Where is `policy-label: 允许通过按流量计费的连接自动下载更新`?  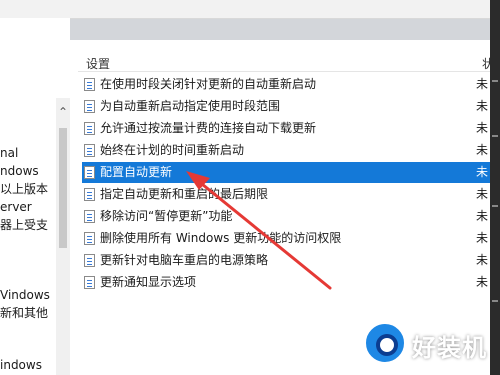 policy-label: 允许通过按流量计费的连接自动下载更新 is located at coordinates (208, 128).